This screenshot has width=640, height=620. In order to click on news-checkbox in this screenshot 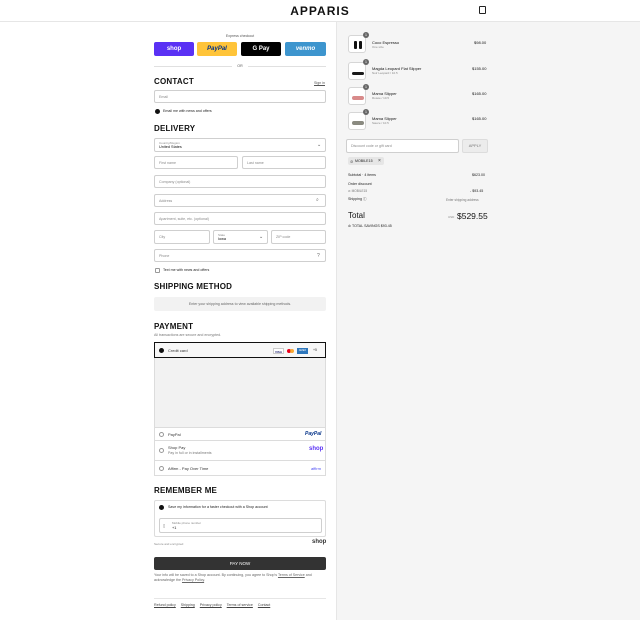, I will do `click(157, 111)`.